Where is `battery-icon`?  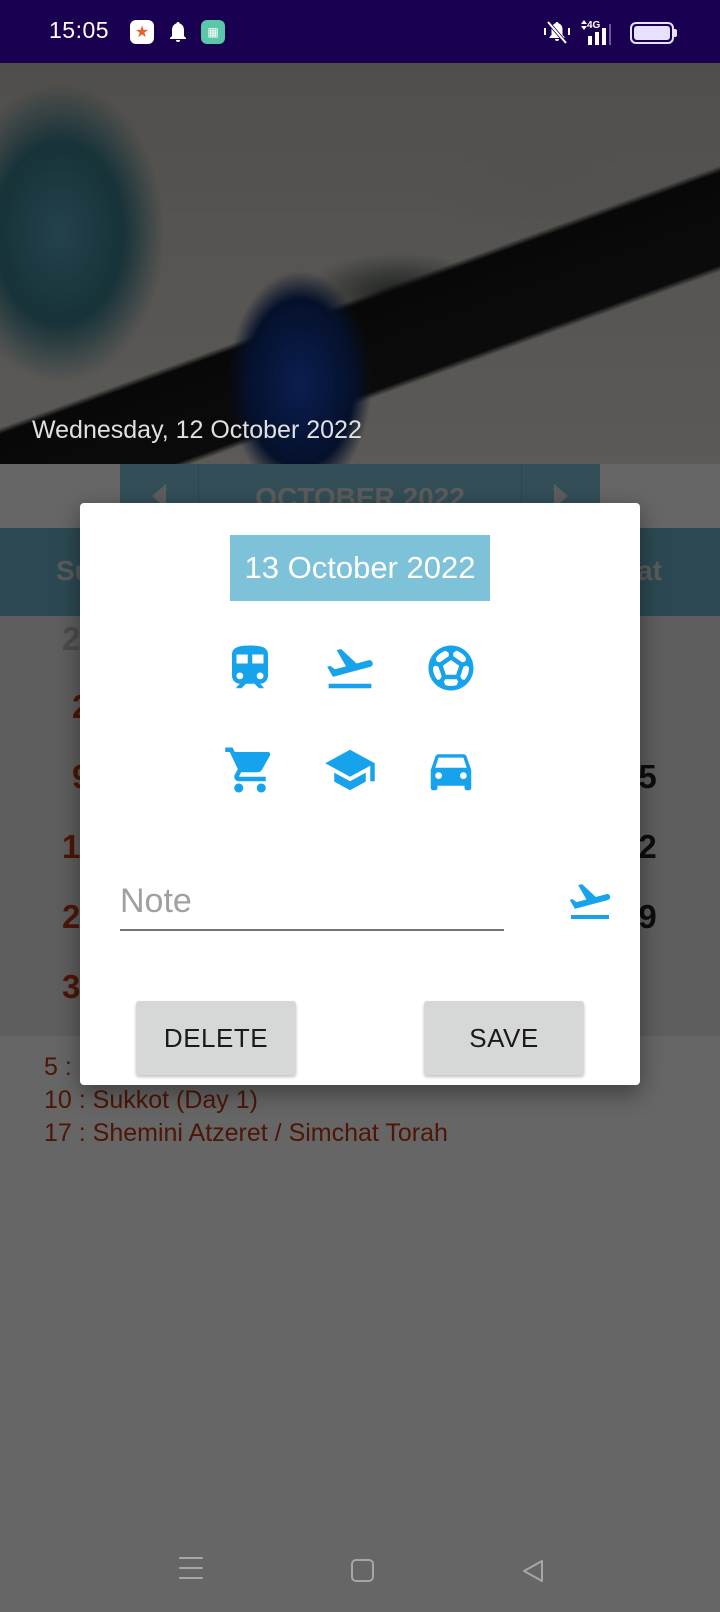
battery-icon is located at coordinates (653, 33).